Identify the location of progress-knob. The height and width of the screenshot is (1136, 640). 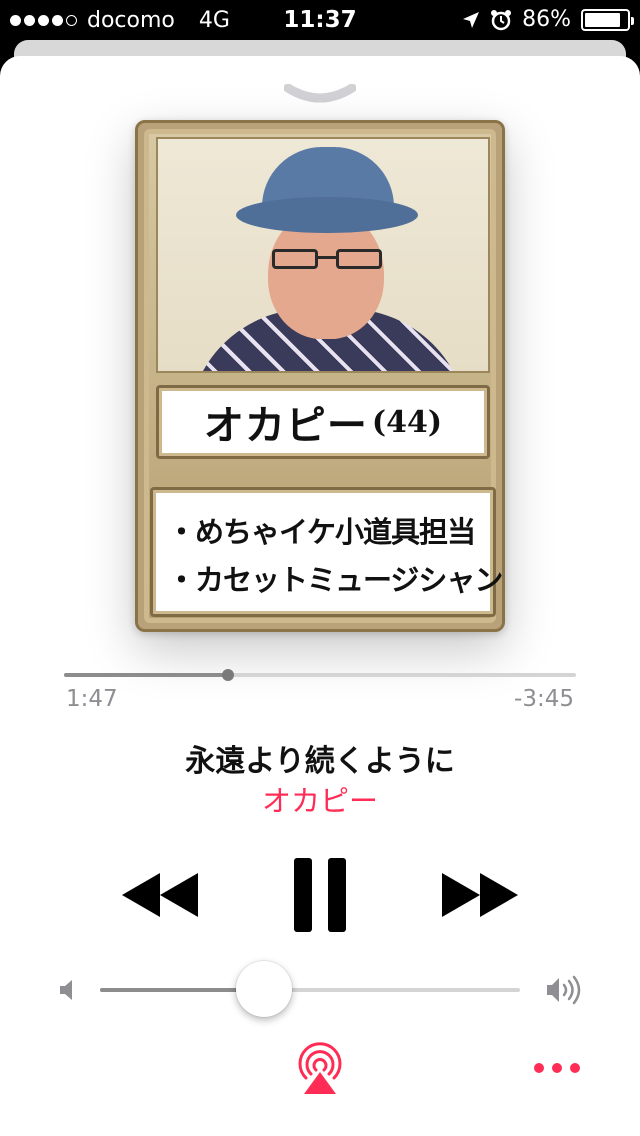
(227, 675).